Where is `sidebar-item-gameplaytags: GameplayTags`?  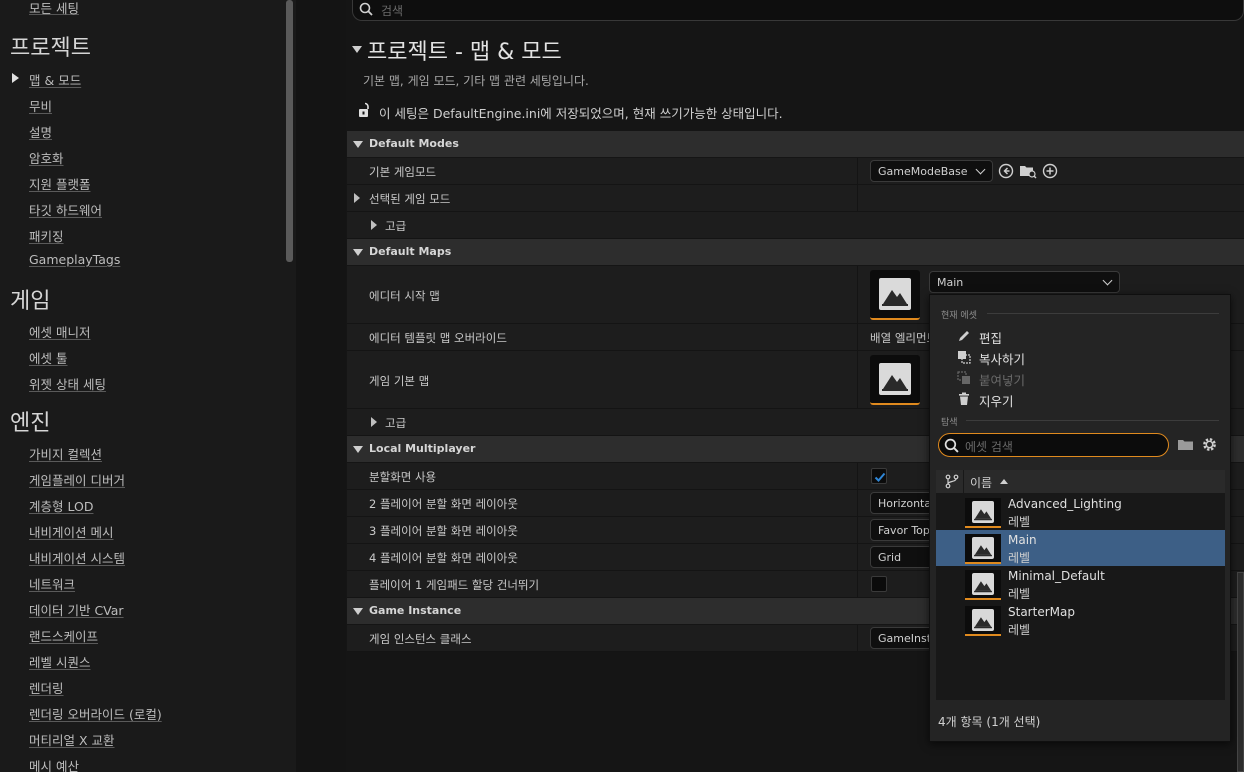
sidebar-item-gameplaytags: GameplayTags is located at coordinates (74, 259).